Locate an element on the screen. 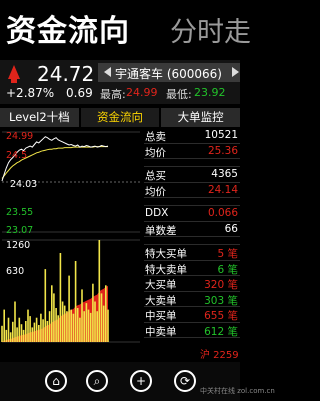 The height and width of the screenshot is (401, 320). stat-row: 中卖单 612 笔 is located at coordinates (192, 330).